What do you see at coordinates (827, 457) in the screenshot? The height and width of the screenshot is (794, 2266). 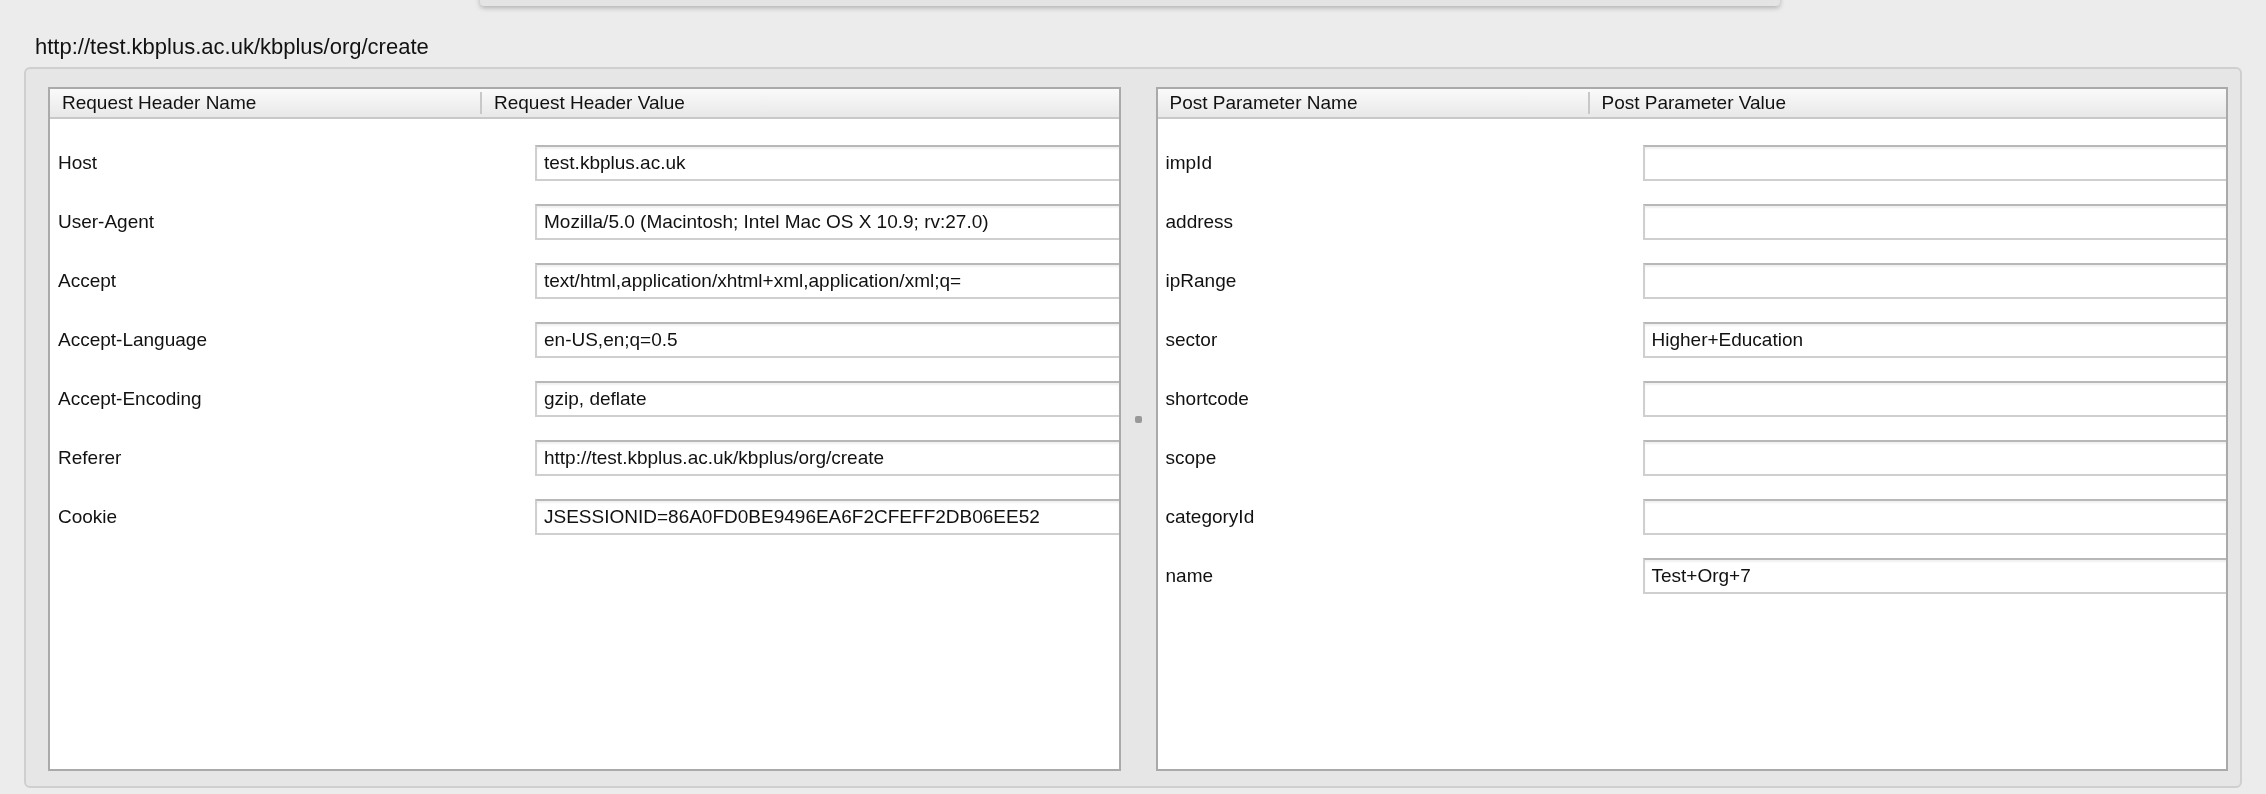 I see `input-field: http://test.kbplus.ac.uk/kbplus/org/create` at bounding box center [827, 457].